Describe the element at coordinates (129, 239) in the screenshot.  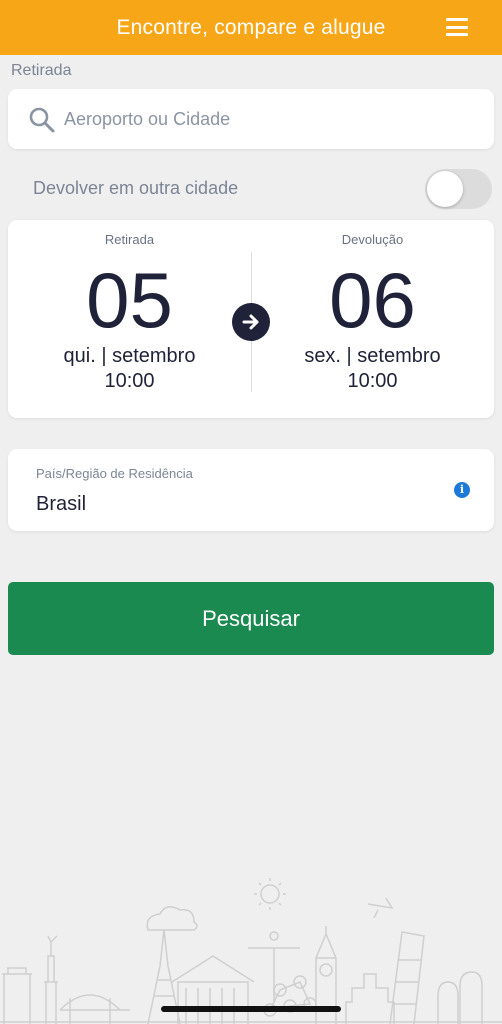
I see `pickup-date-heading: Retirada` at that location.